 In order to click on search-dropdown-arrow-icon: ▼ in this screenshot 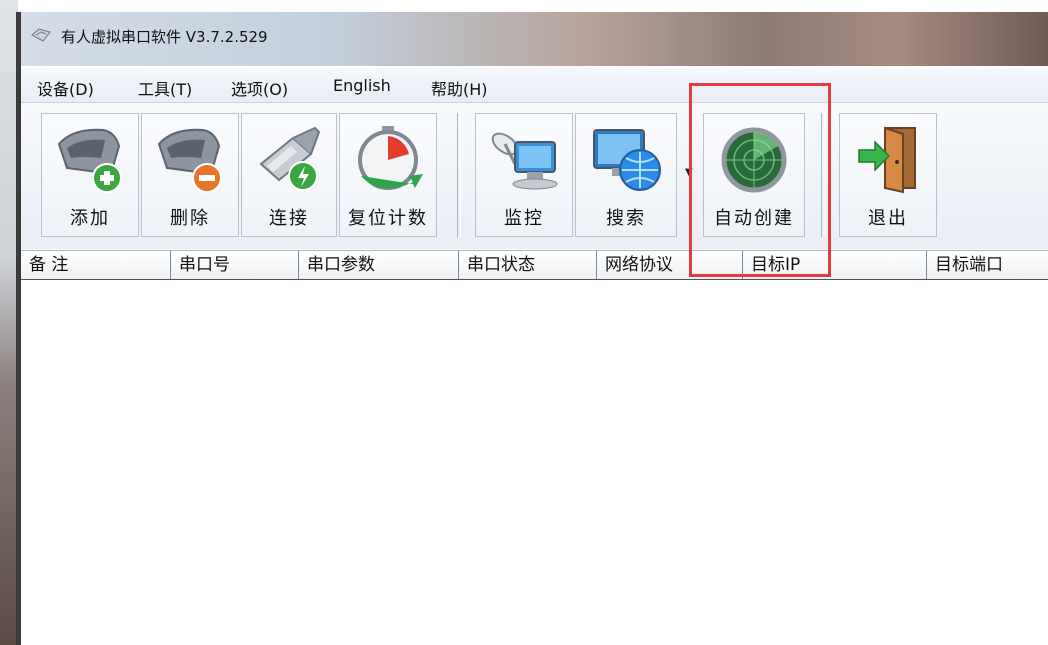, I will do `click(689, 172)`.